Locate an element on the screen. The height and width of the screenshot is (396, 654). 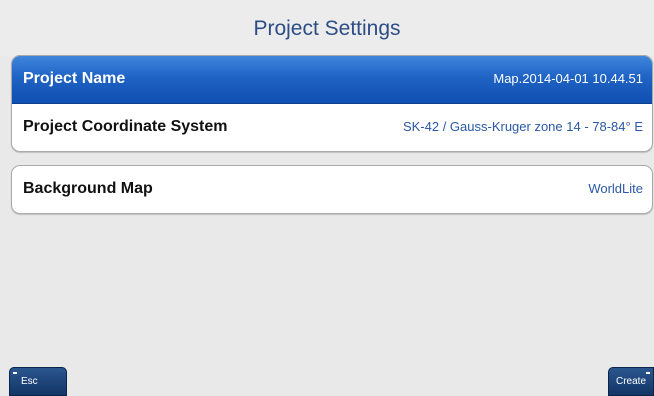
project-coordinate-system-value: SK-42 / Gauss-Kruger zone 14 - 78-84° E is located at coordinates (522, 126).